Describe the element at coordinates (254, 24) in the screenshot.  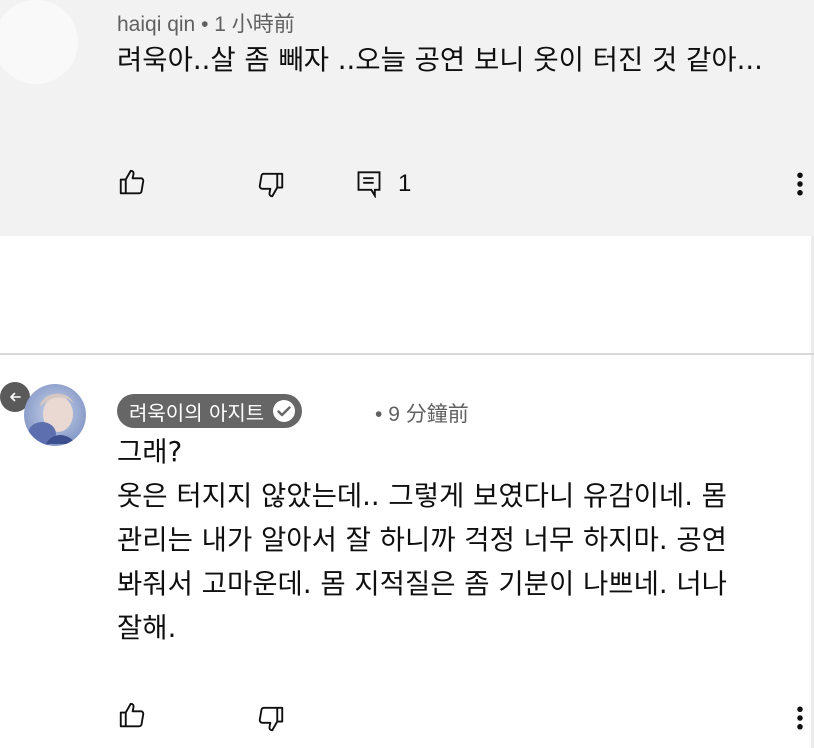
I see `comment-time: 1 小時前` at that location.